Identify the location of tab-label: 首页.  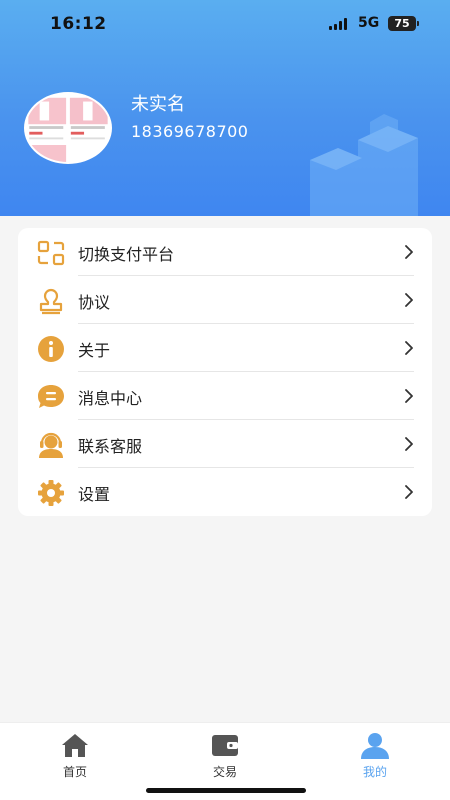
(74, 772).